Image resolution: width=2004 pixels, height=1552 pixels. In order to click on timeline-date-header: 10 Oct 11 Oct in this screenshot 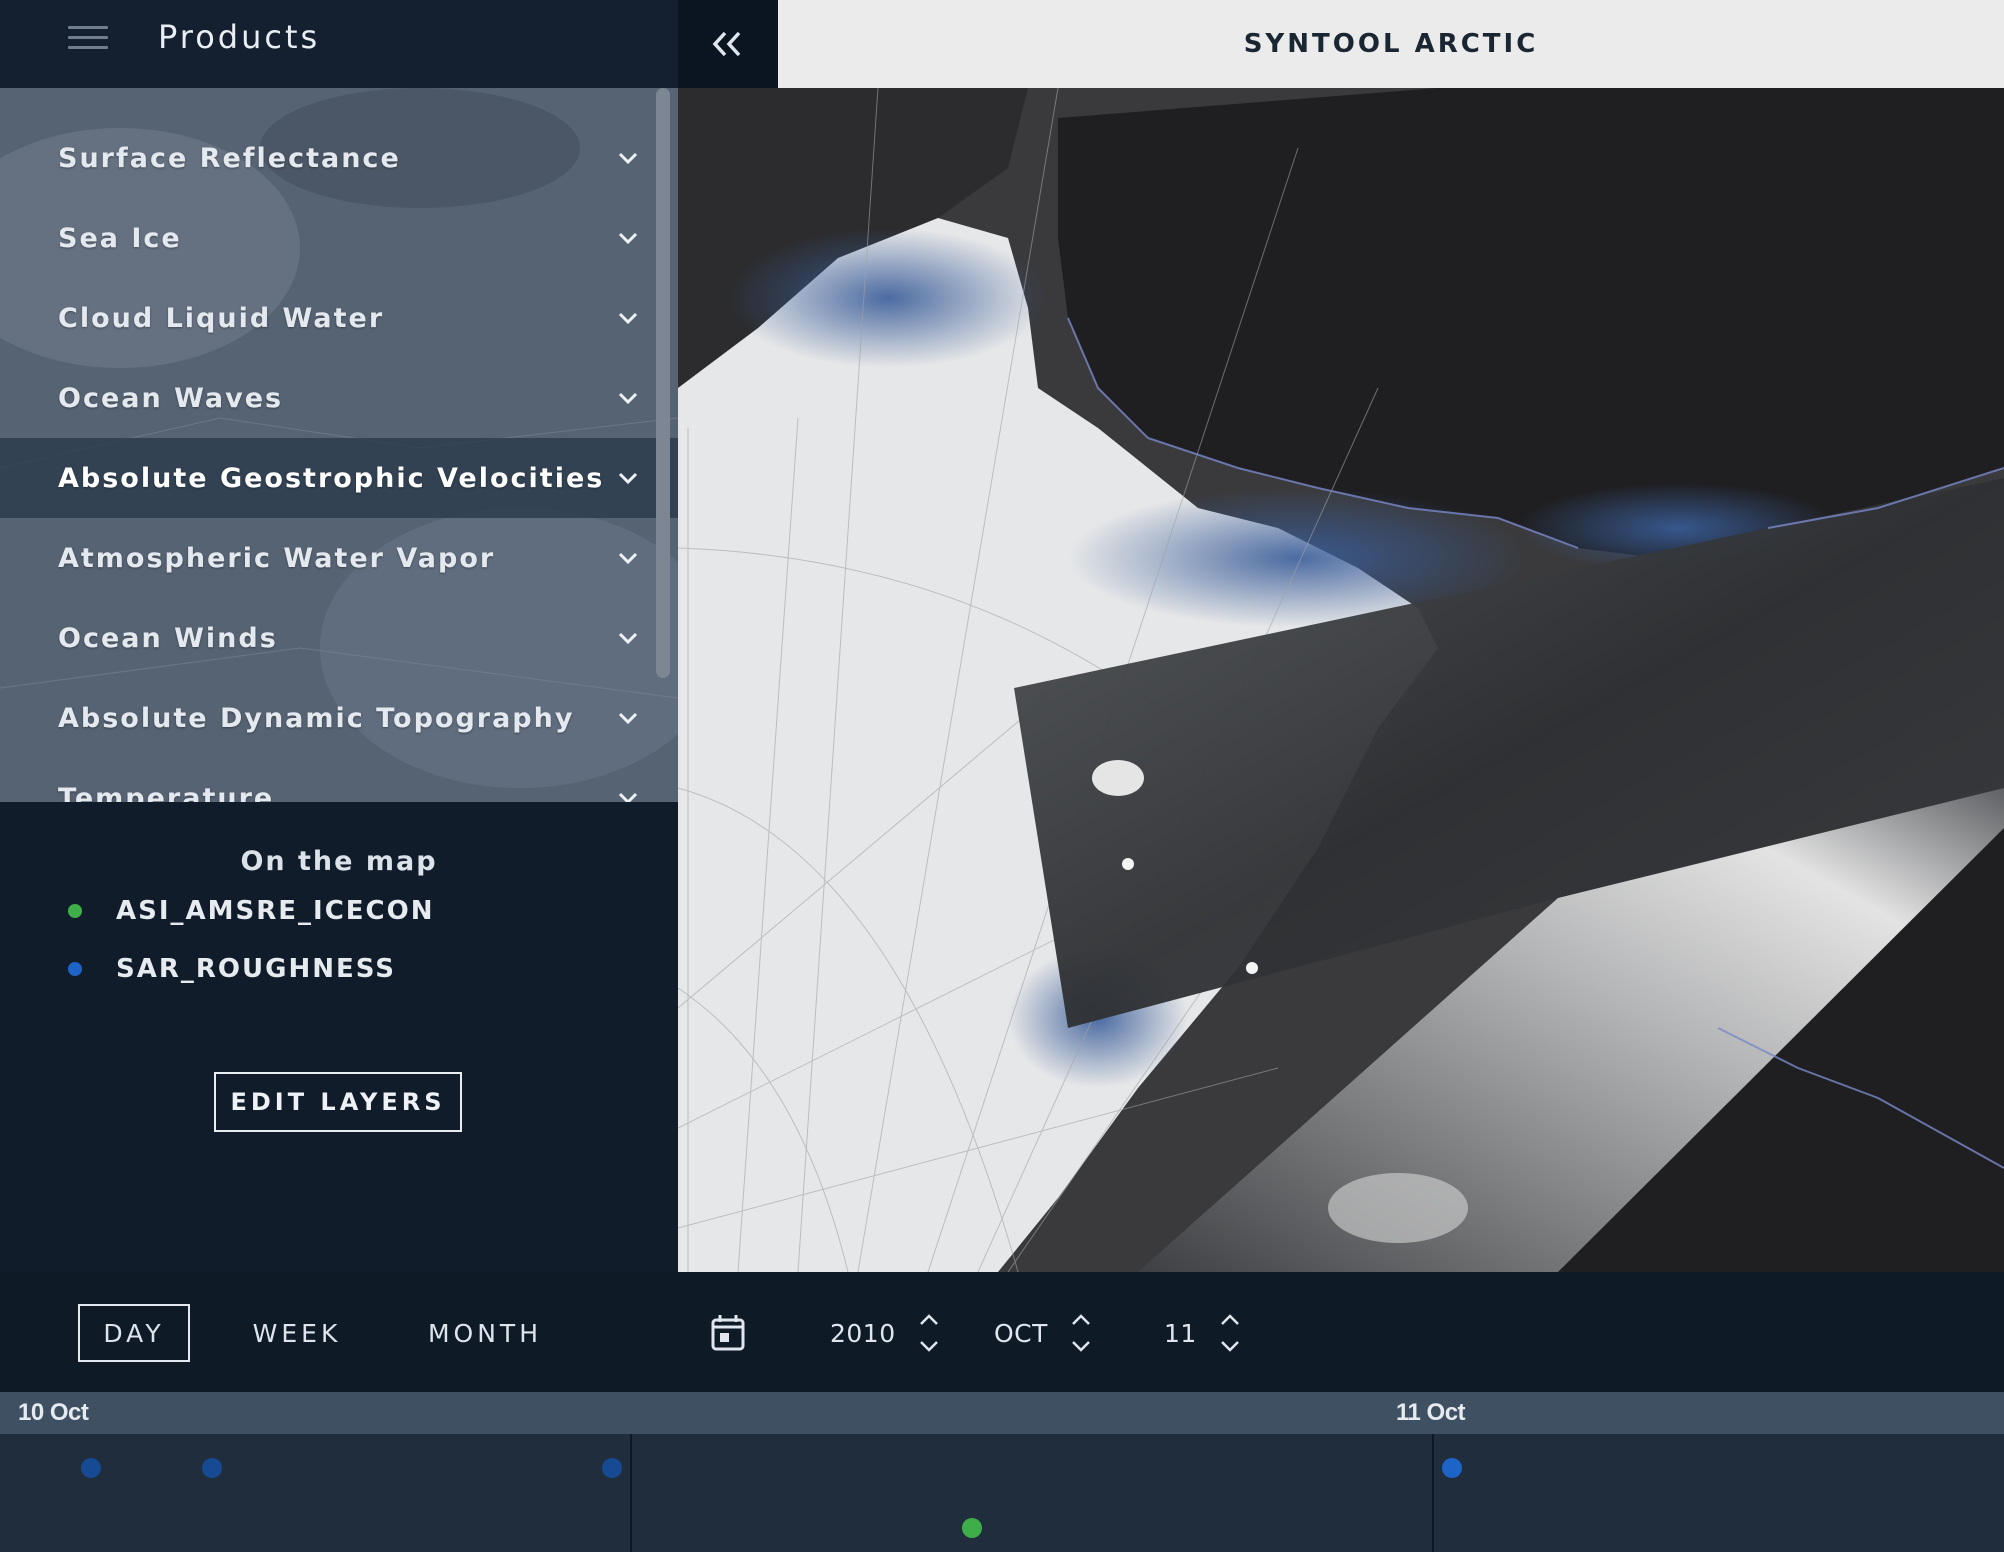, I will do `click(1002, 1413)`.